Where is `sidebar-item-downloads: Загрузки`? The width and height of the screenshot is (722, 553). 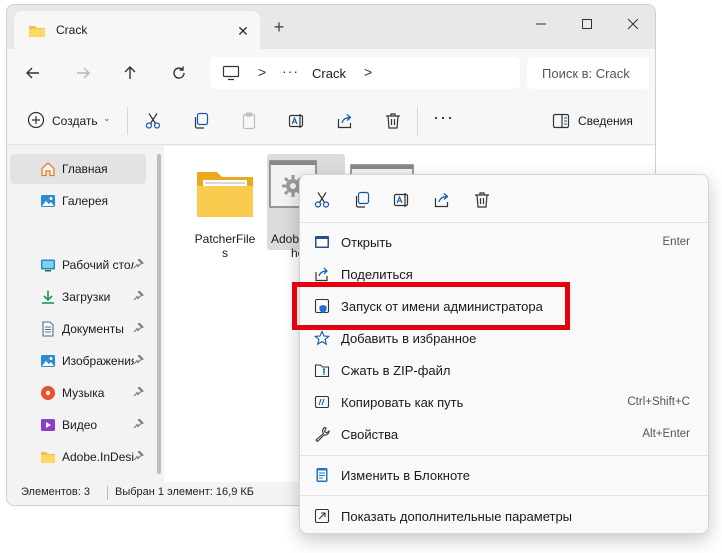
sidebar-item-downloads: Загрузки is located at coordinates (78, 297).